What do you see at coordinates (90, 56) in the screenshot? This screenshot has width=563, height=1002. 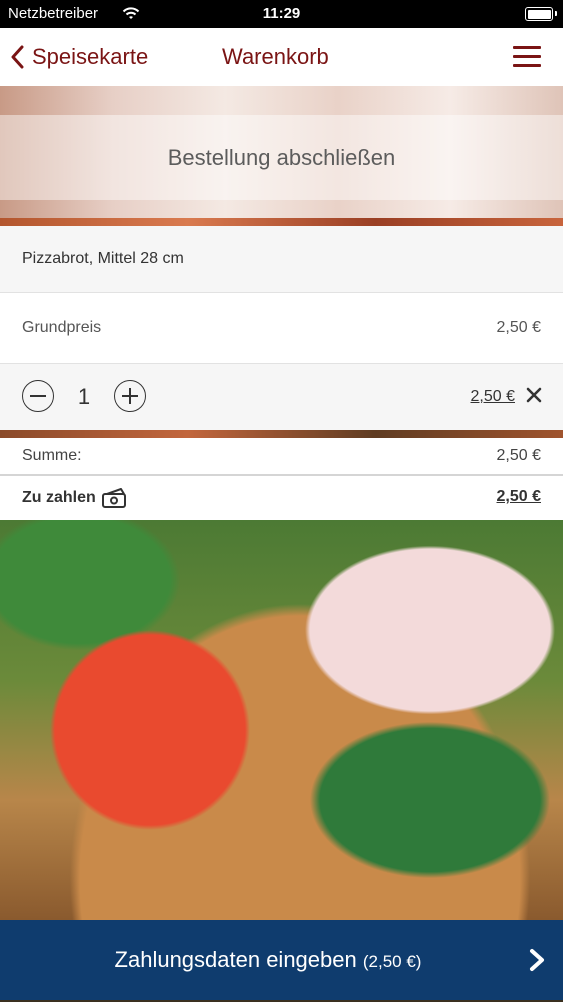 I see `back-label: Speisekarte` at bounding box center [90, 56].